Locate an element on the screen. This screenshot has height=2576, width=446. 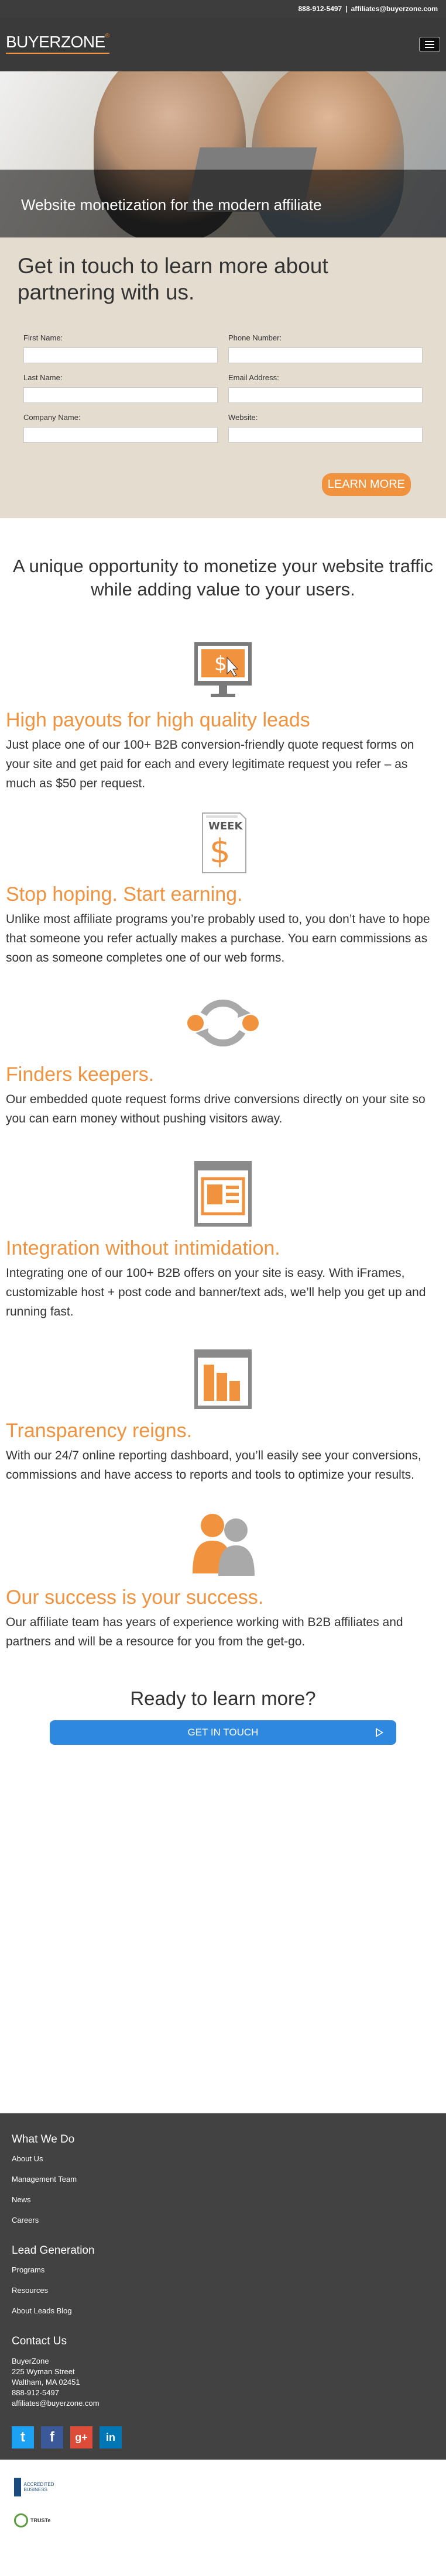
last-name-field: Last Name: is located at coordinates (121, 388).